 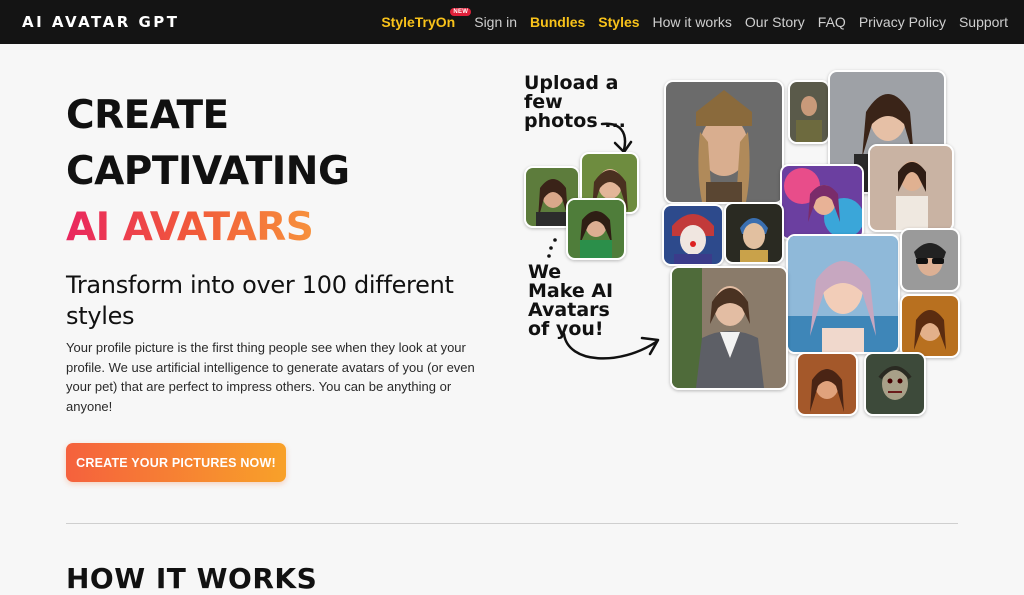 I want to click on avatar-soldier, so click(x=809, y=112).